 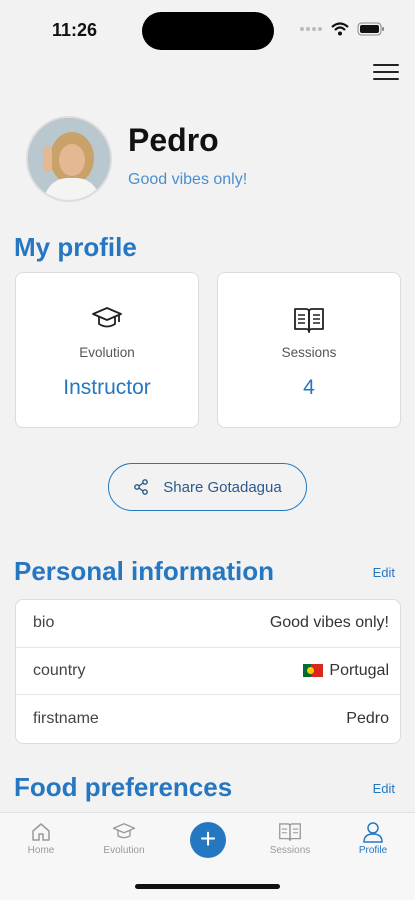 I want to click on wifi-icon, so click(x=340, y=29).